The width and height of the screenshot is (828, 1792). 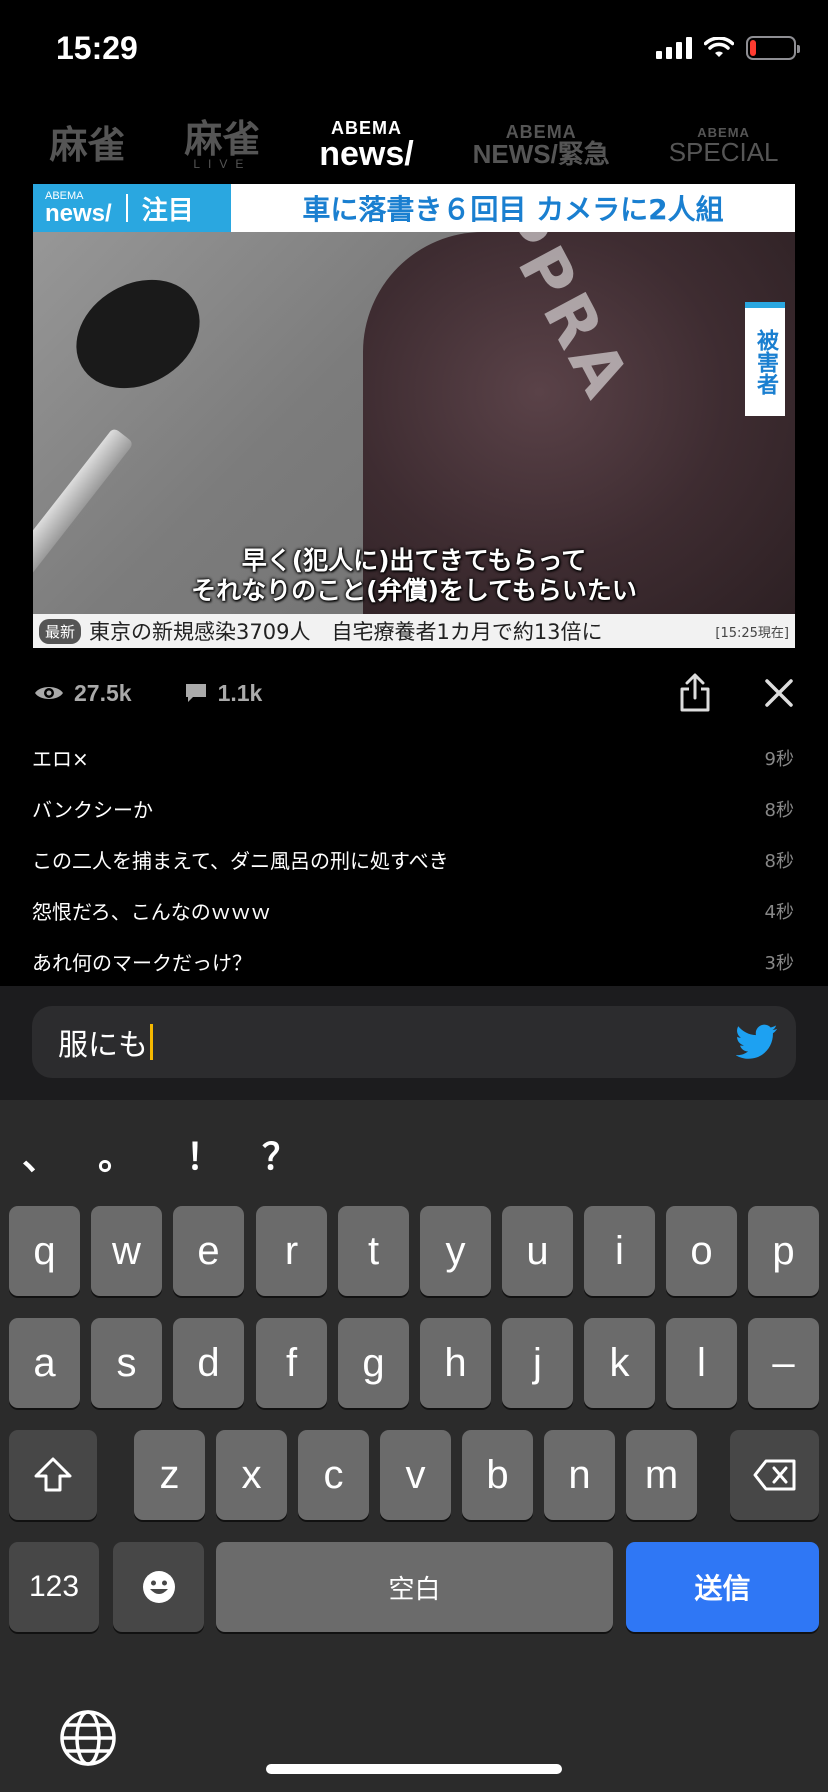 I want to click on backspace-key, so click(x=774, y=1475).